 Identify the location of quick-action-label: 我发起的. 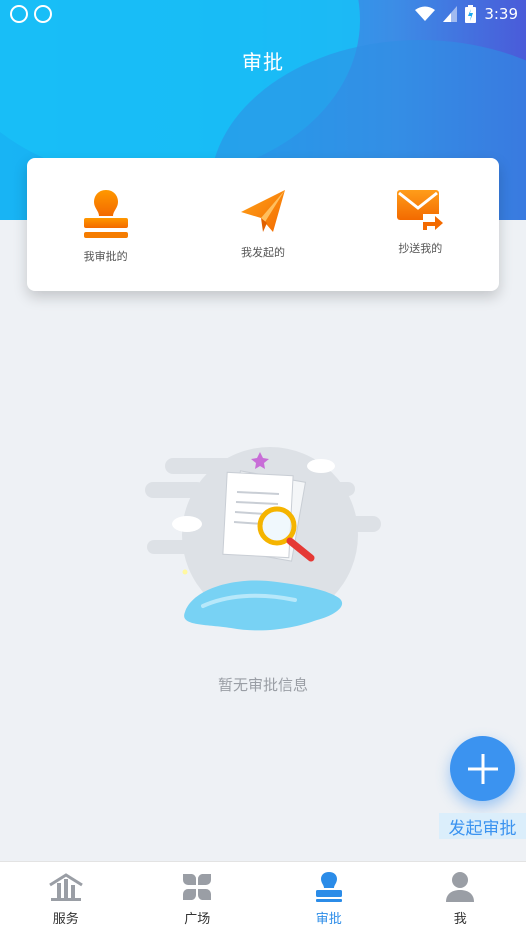
(263, 252).